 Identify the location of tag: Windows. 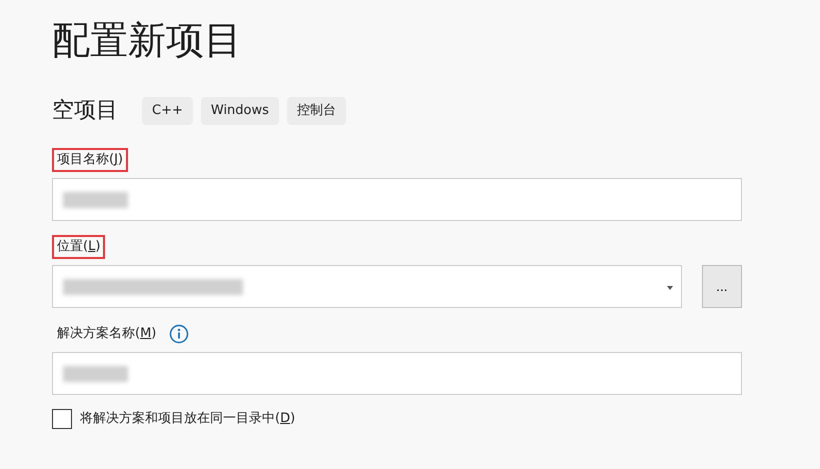
(239, 111).